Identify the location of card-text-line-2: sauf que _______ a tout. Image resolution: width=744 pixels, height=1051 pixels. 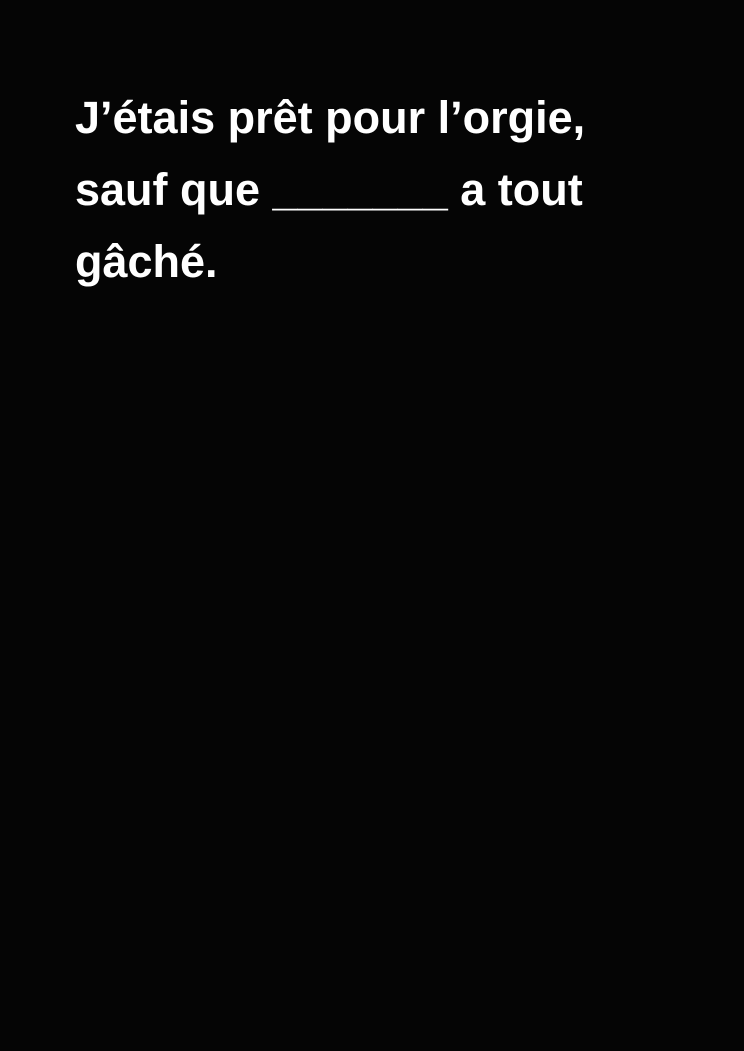
(329, 189).